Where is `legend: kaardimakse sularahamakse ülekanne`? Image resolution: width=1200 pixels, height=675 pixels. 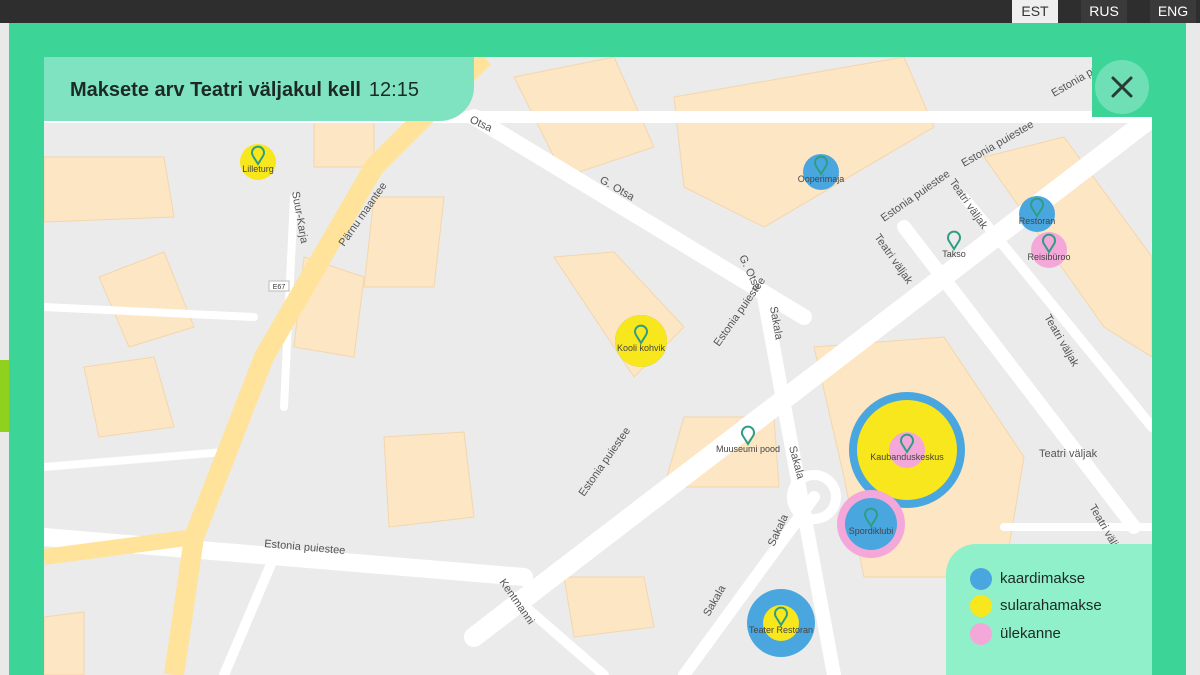
legend: kaardimakse sularahamakse ülekanne is located at coordinates (1049, 609).